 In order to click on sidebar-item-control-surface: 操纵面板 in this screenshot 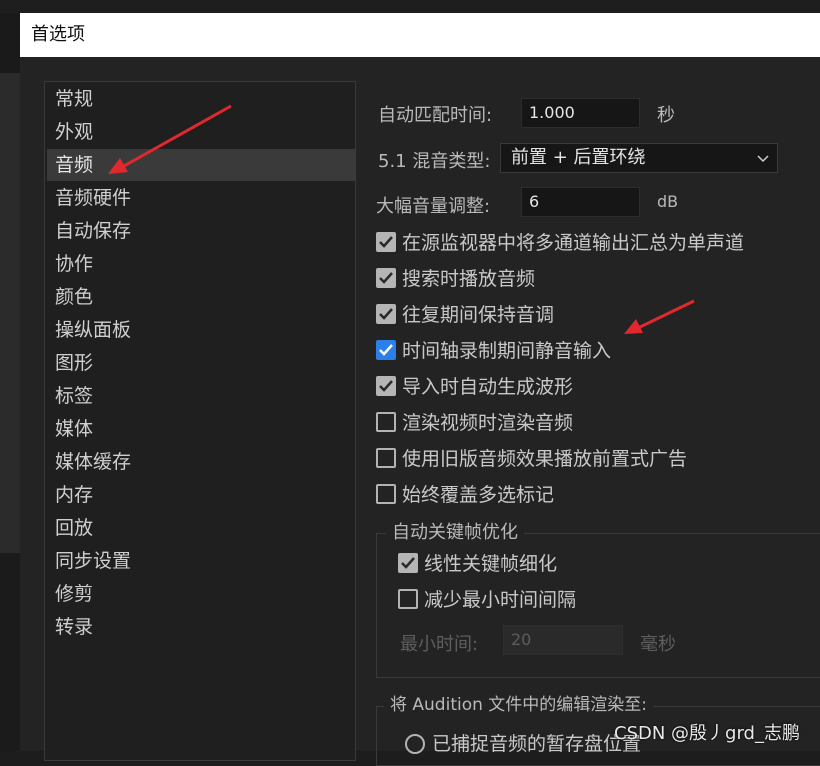, I will do `click(201, 330)`.